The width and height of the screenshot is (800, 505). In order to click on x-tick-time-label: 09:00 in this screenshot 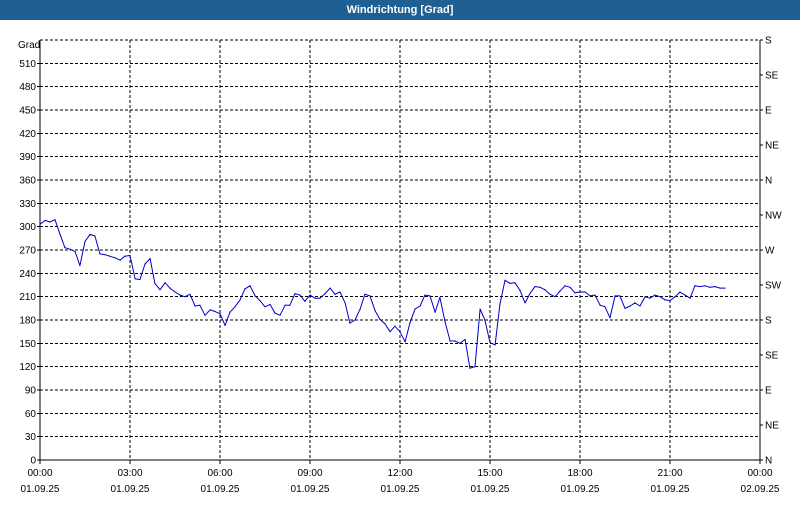, I will do `click(309, 473)`.